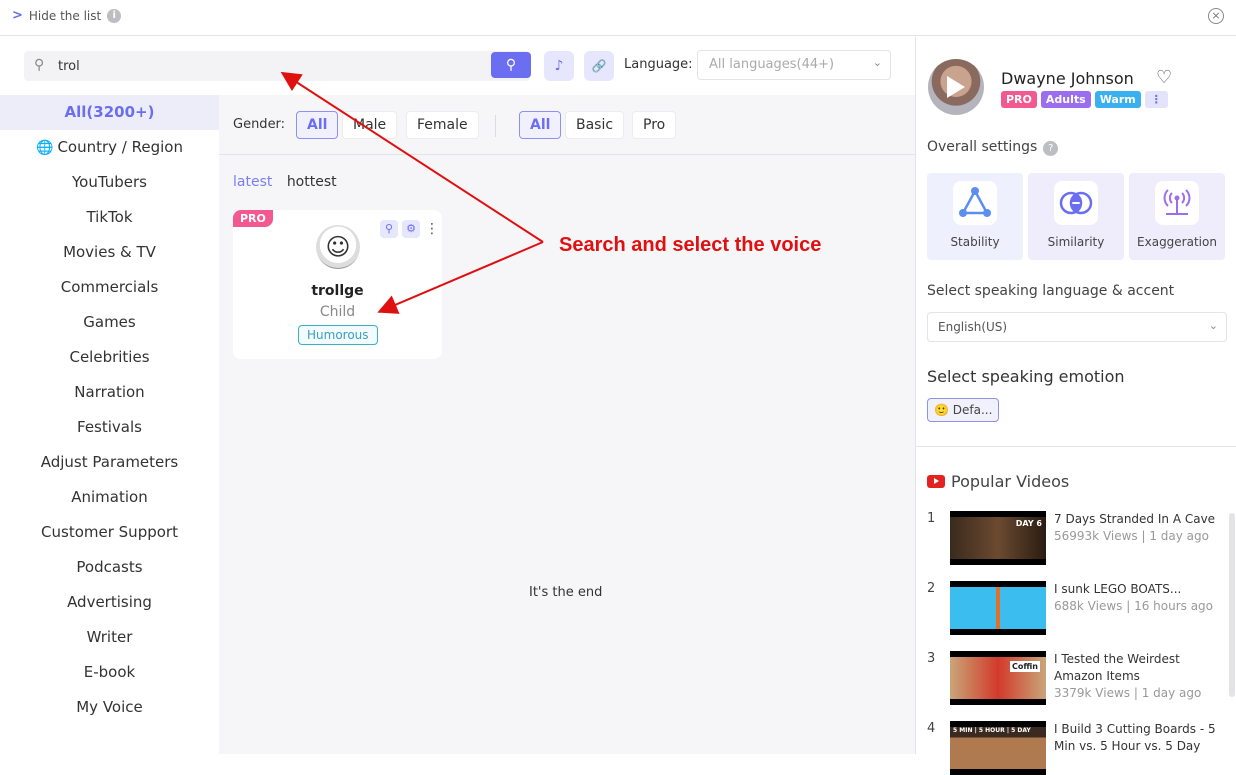  Describe the element at coordinates (540, 125) in the screenshot. I see `tier-filter-all: All` at that location.